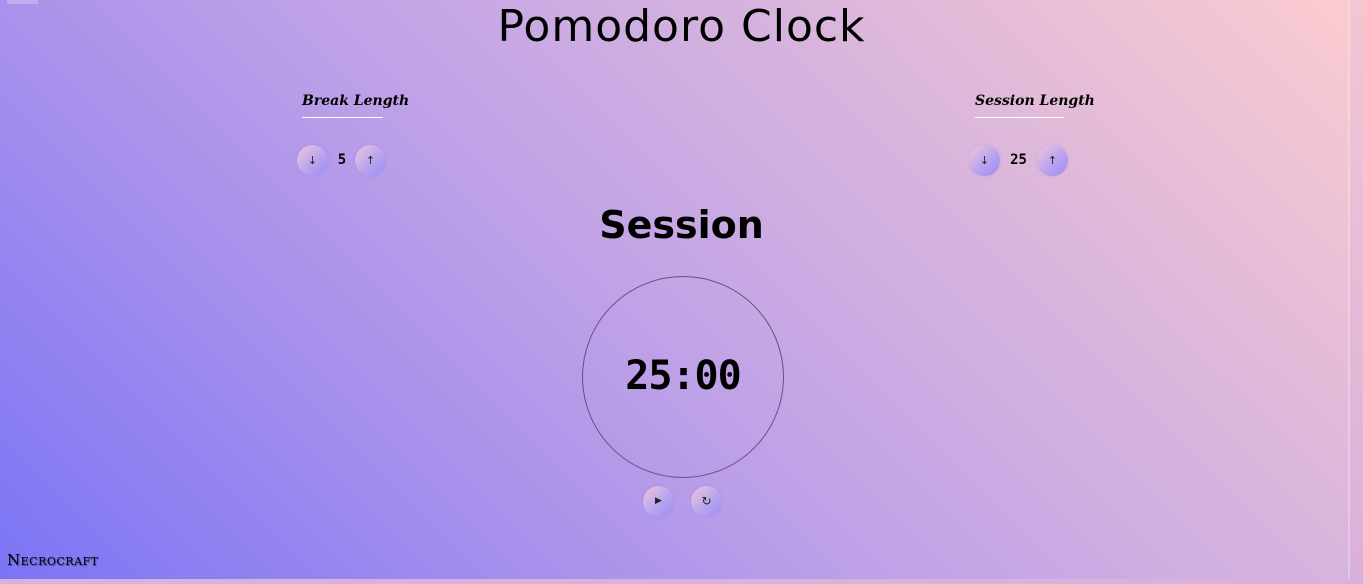 The image size is (1363, 584). I want to click on session-decrement-button: ↓, so click(984, 160).